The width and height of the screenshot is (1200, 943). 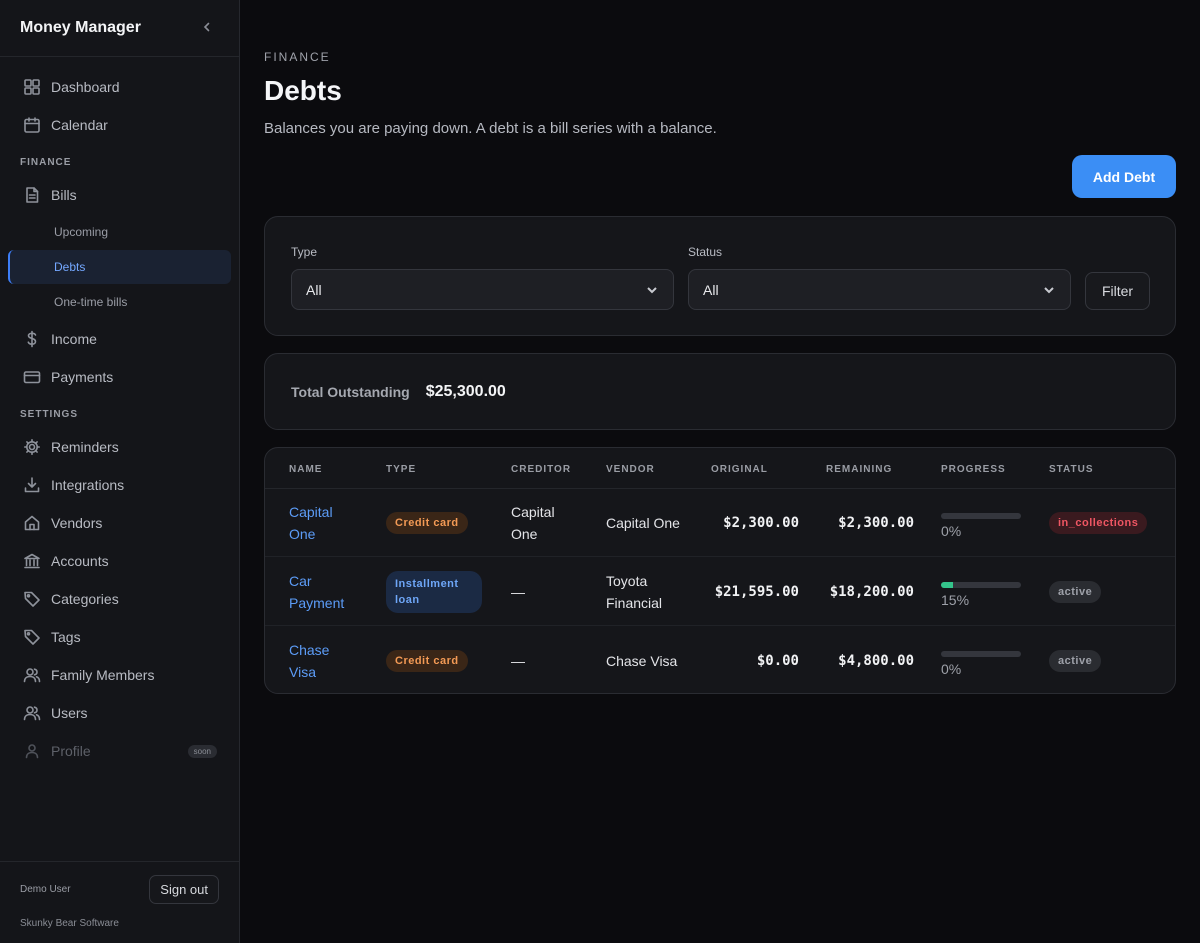 I want to click on column-header-creditor: CREDITOR, so click(x=541, y=469).